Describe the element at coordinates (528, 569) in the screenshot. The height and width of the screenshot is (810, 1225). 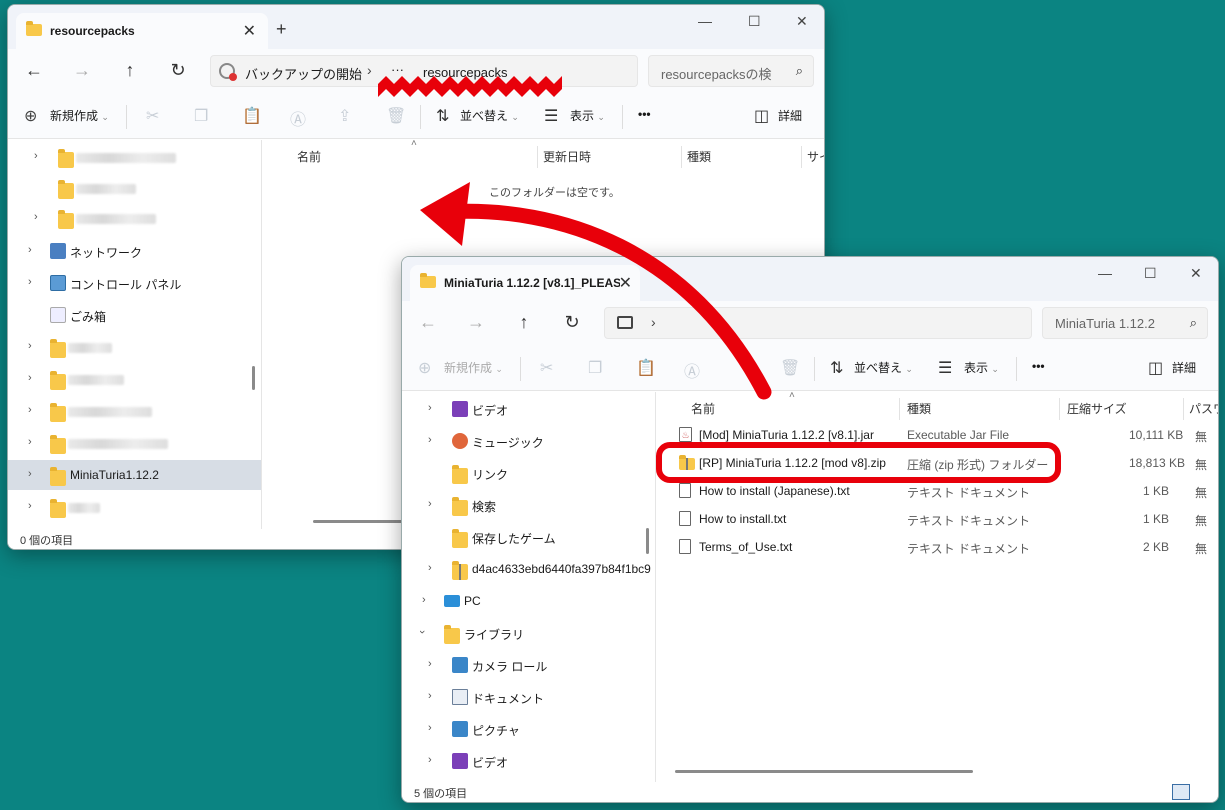
I see `nav-item-zip-folder: › d4ac4633ebd6440fa397b84f1bc9` at that location.